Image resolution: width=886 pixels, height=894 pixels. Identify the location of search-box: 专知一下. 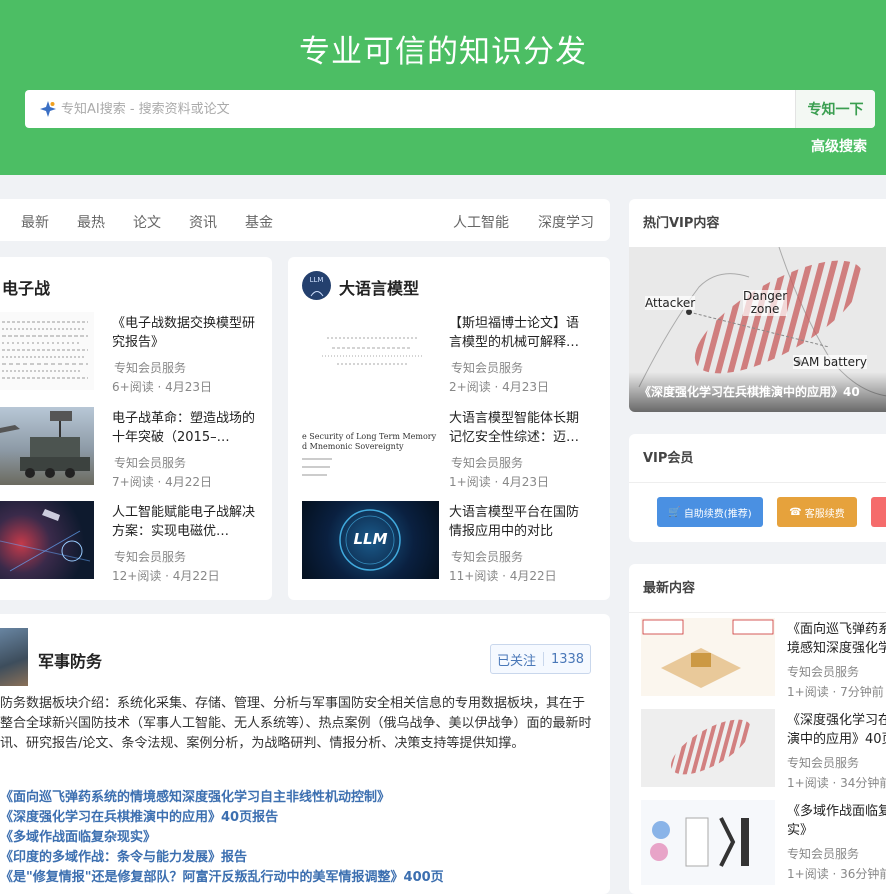
(450, 109).